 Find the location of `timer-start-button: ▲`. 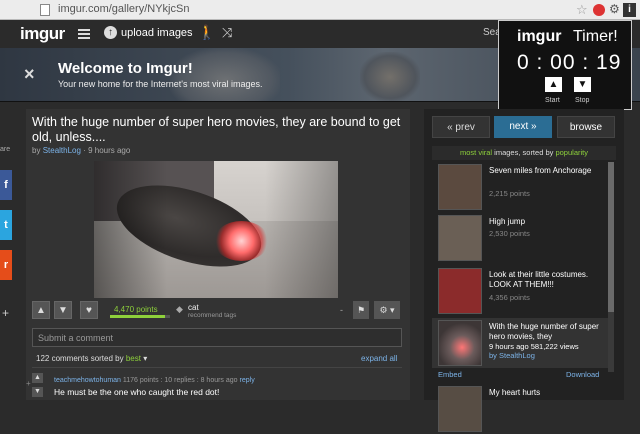

timer-start-button: ▲ is located at coordinates (553, 84).